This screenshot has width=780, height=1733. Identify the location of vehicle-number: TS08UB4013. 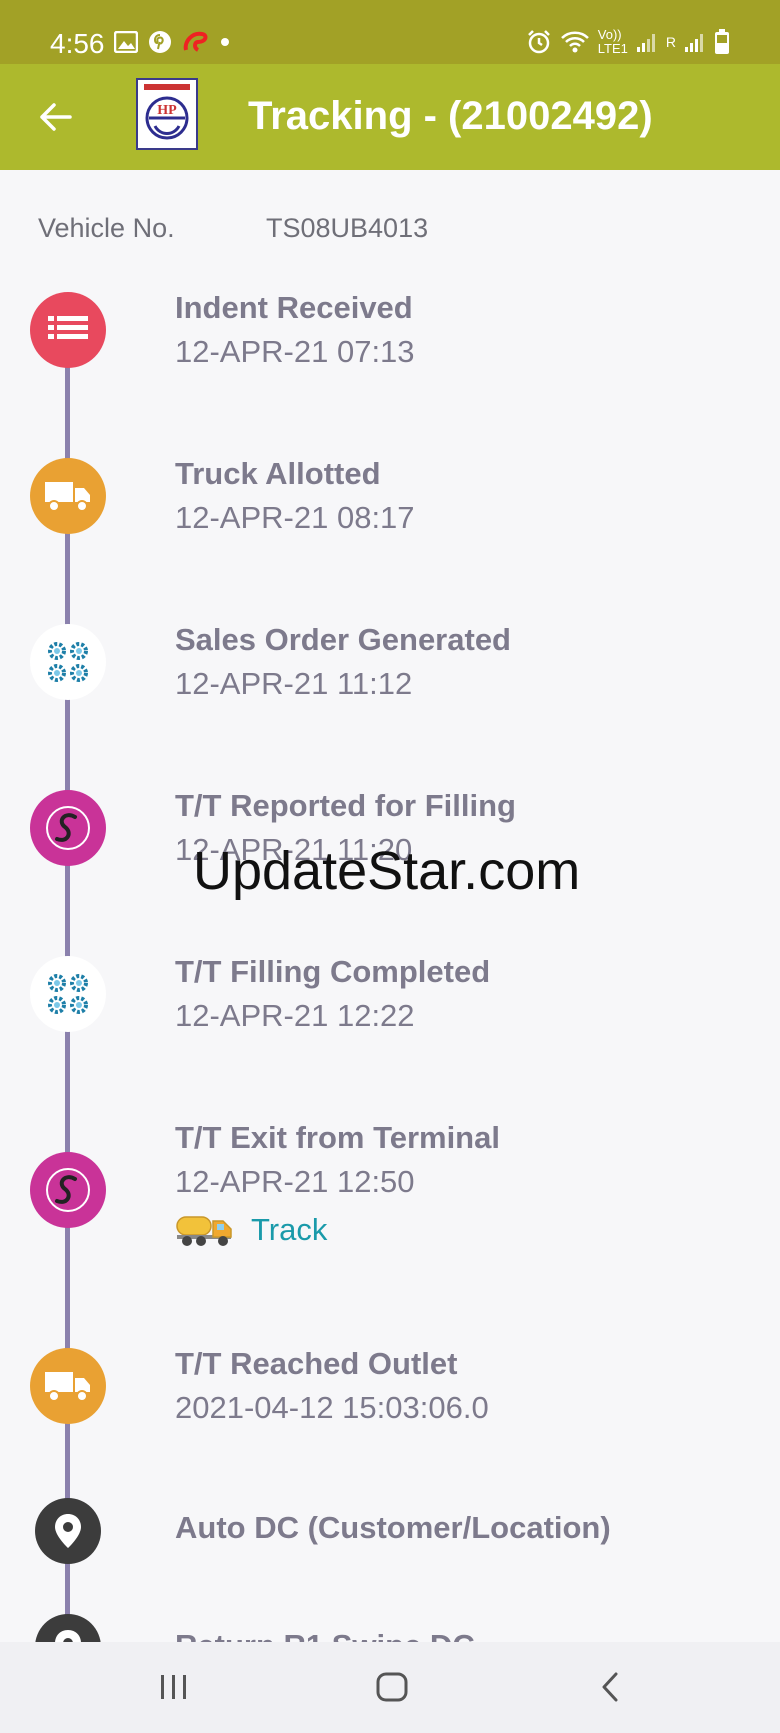
(347, 228).